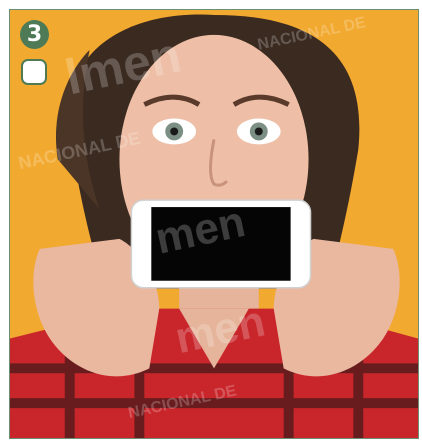  I want to click on checkbox-icon, so click(34, 72).